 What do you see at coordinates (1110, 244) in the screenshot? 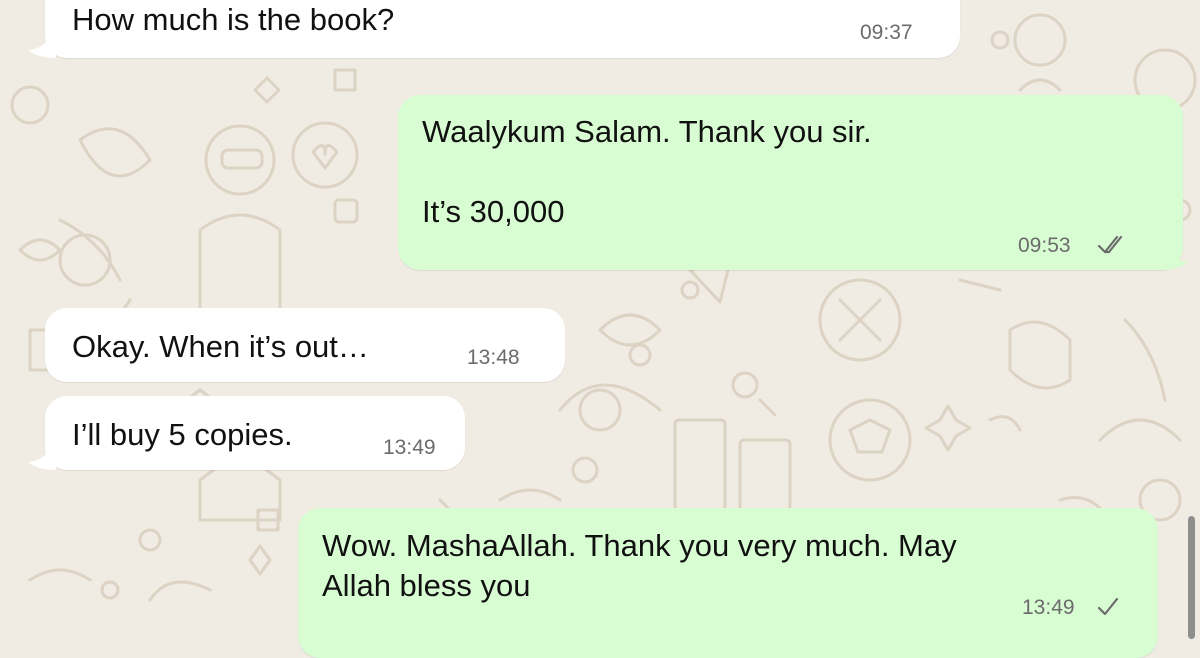
I see `read-double-check-icon` at bounding box center [1110, 244].